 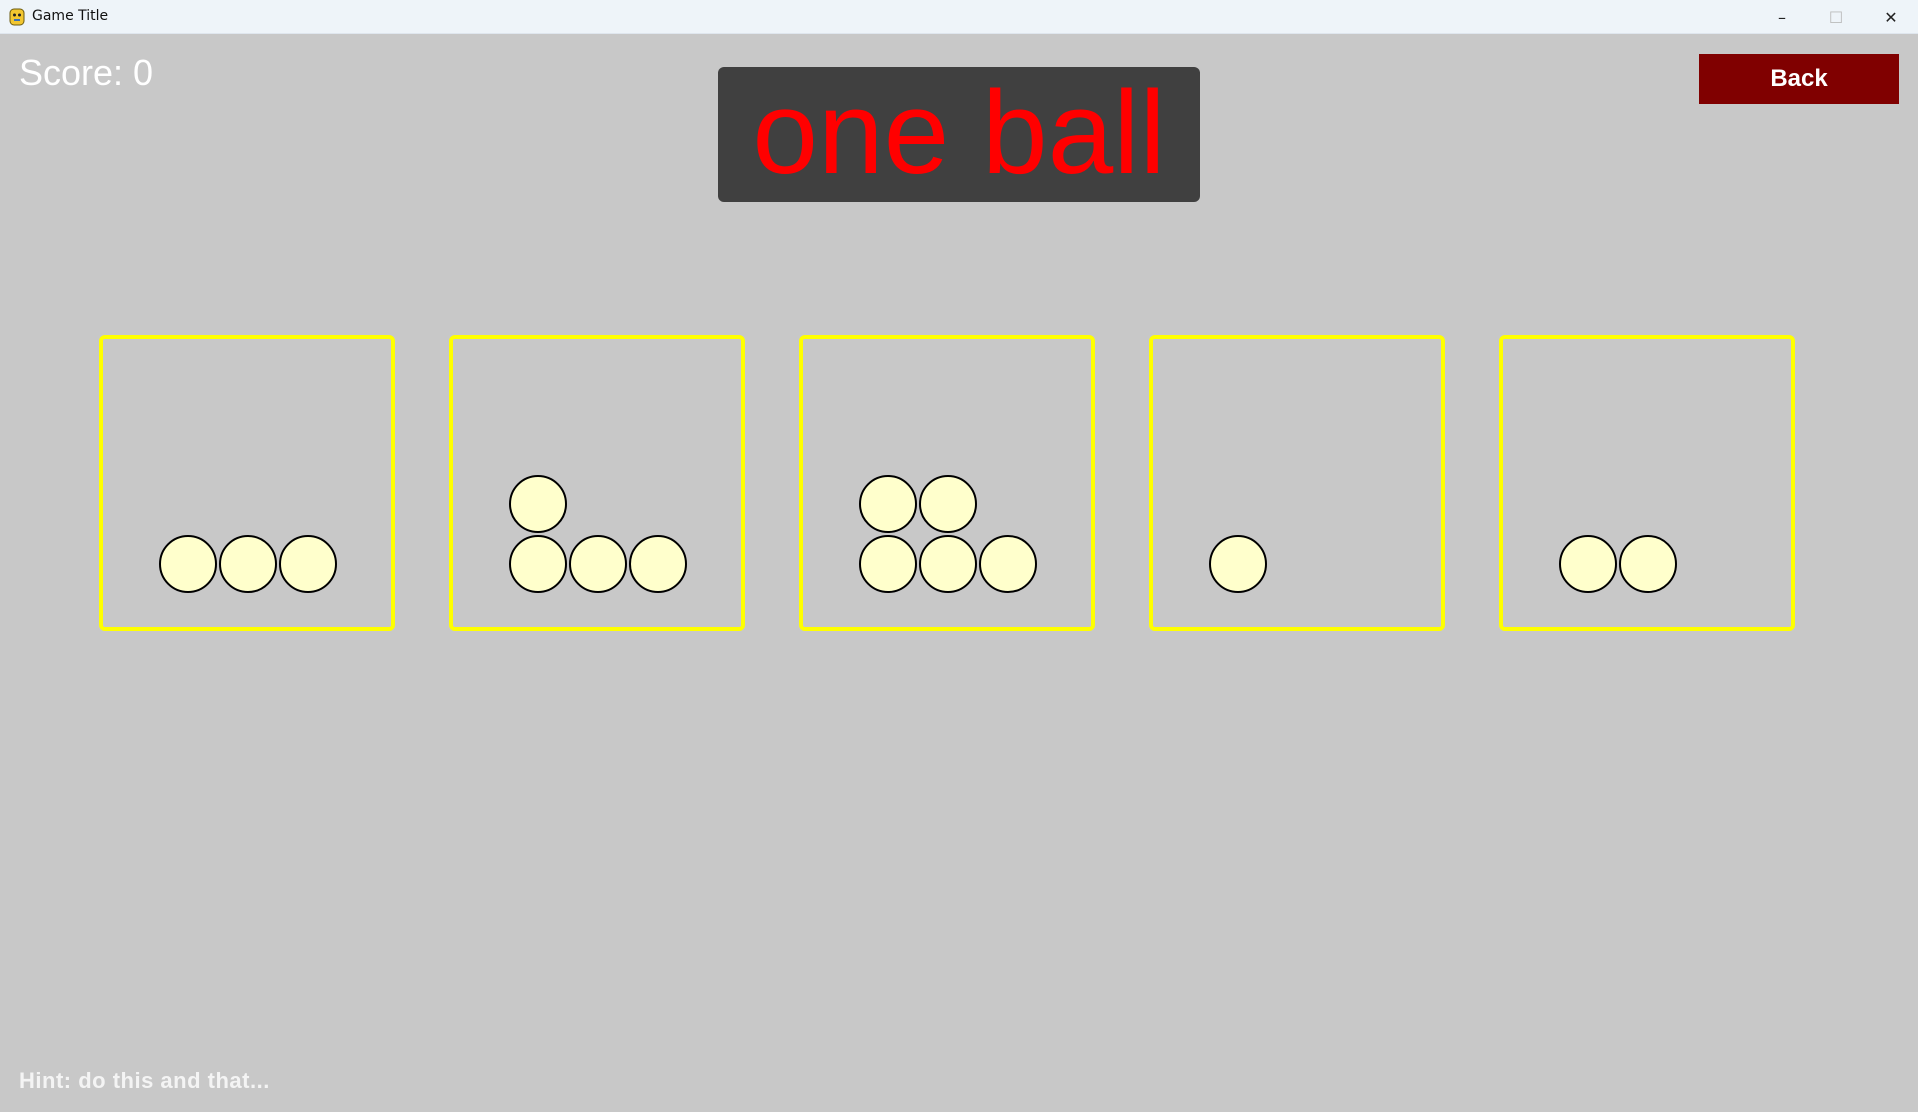 I want to click on minimize-button: –, so click(x=1782, y=17).